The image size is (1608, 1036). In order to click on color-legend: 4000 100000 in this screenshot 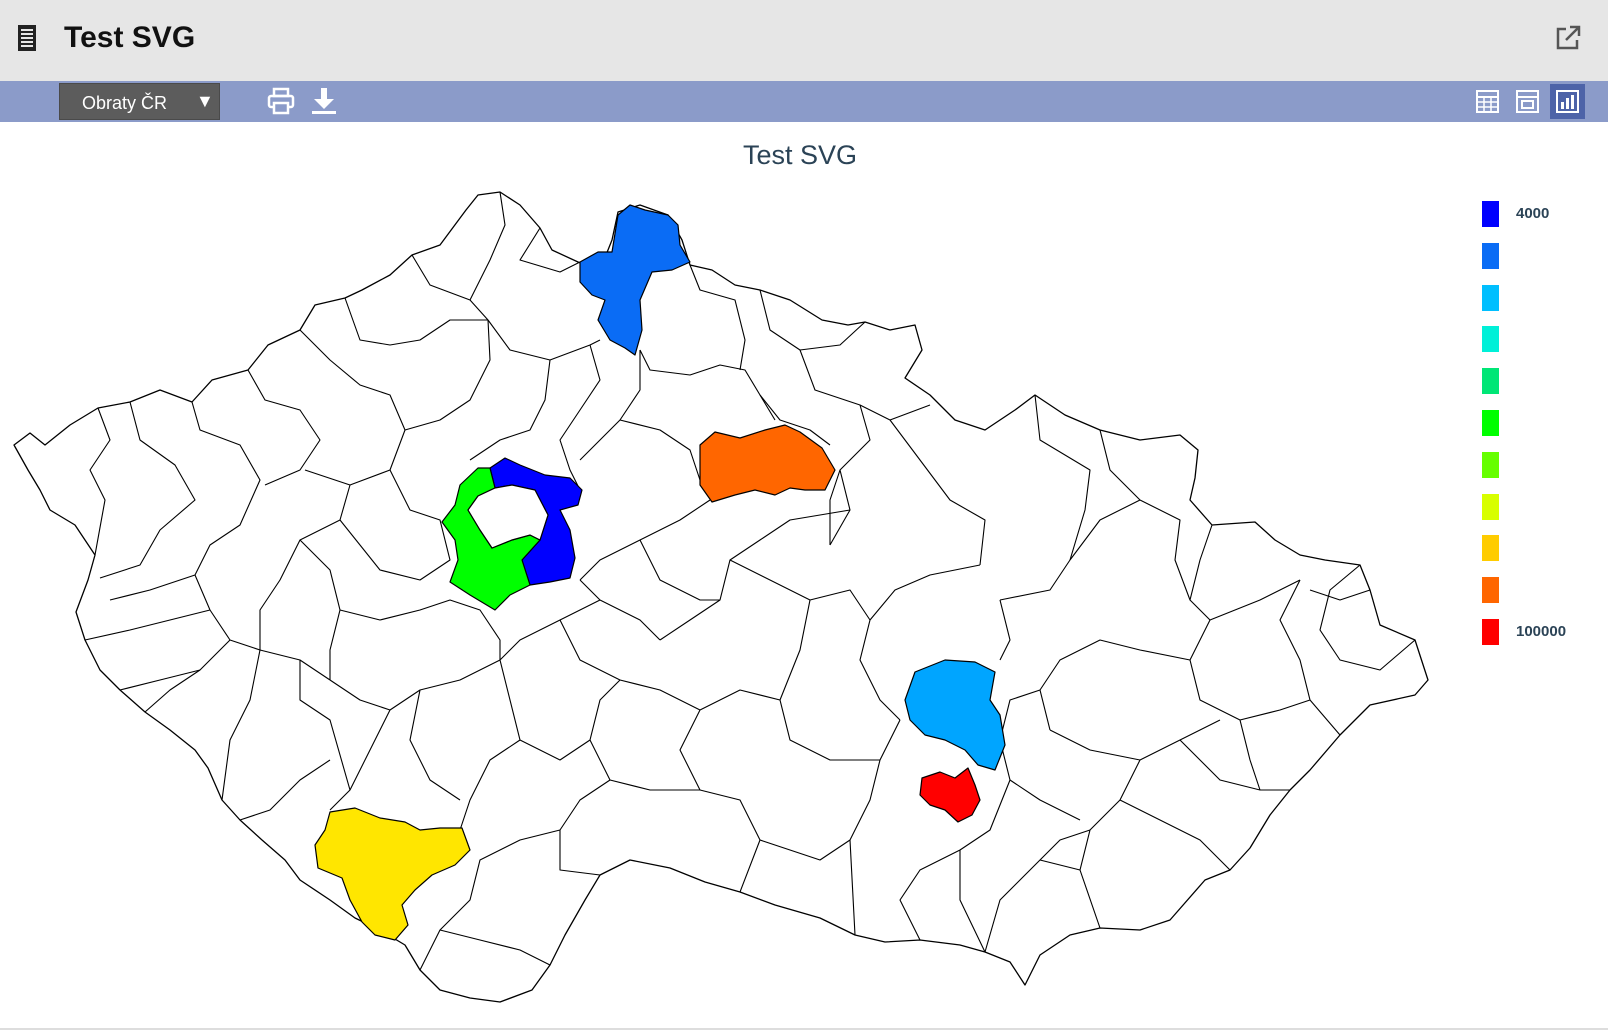, I will do `click(1540, 438)`.